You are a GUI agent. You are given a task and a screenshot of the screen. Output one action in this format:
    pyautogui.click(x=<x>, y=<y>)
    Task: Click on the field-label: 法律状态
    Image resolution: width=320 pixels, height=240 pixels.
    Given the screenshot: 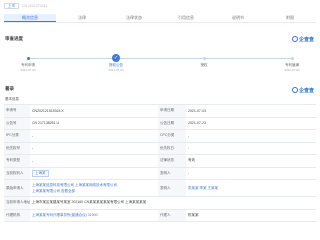 What is the action you would take?
    pyautogui.click(x=172, y=161)
    